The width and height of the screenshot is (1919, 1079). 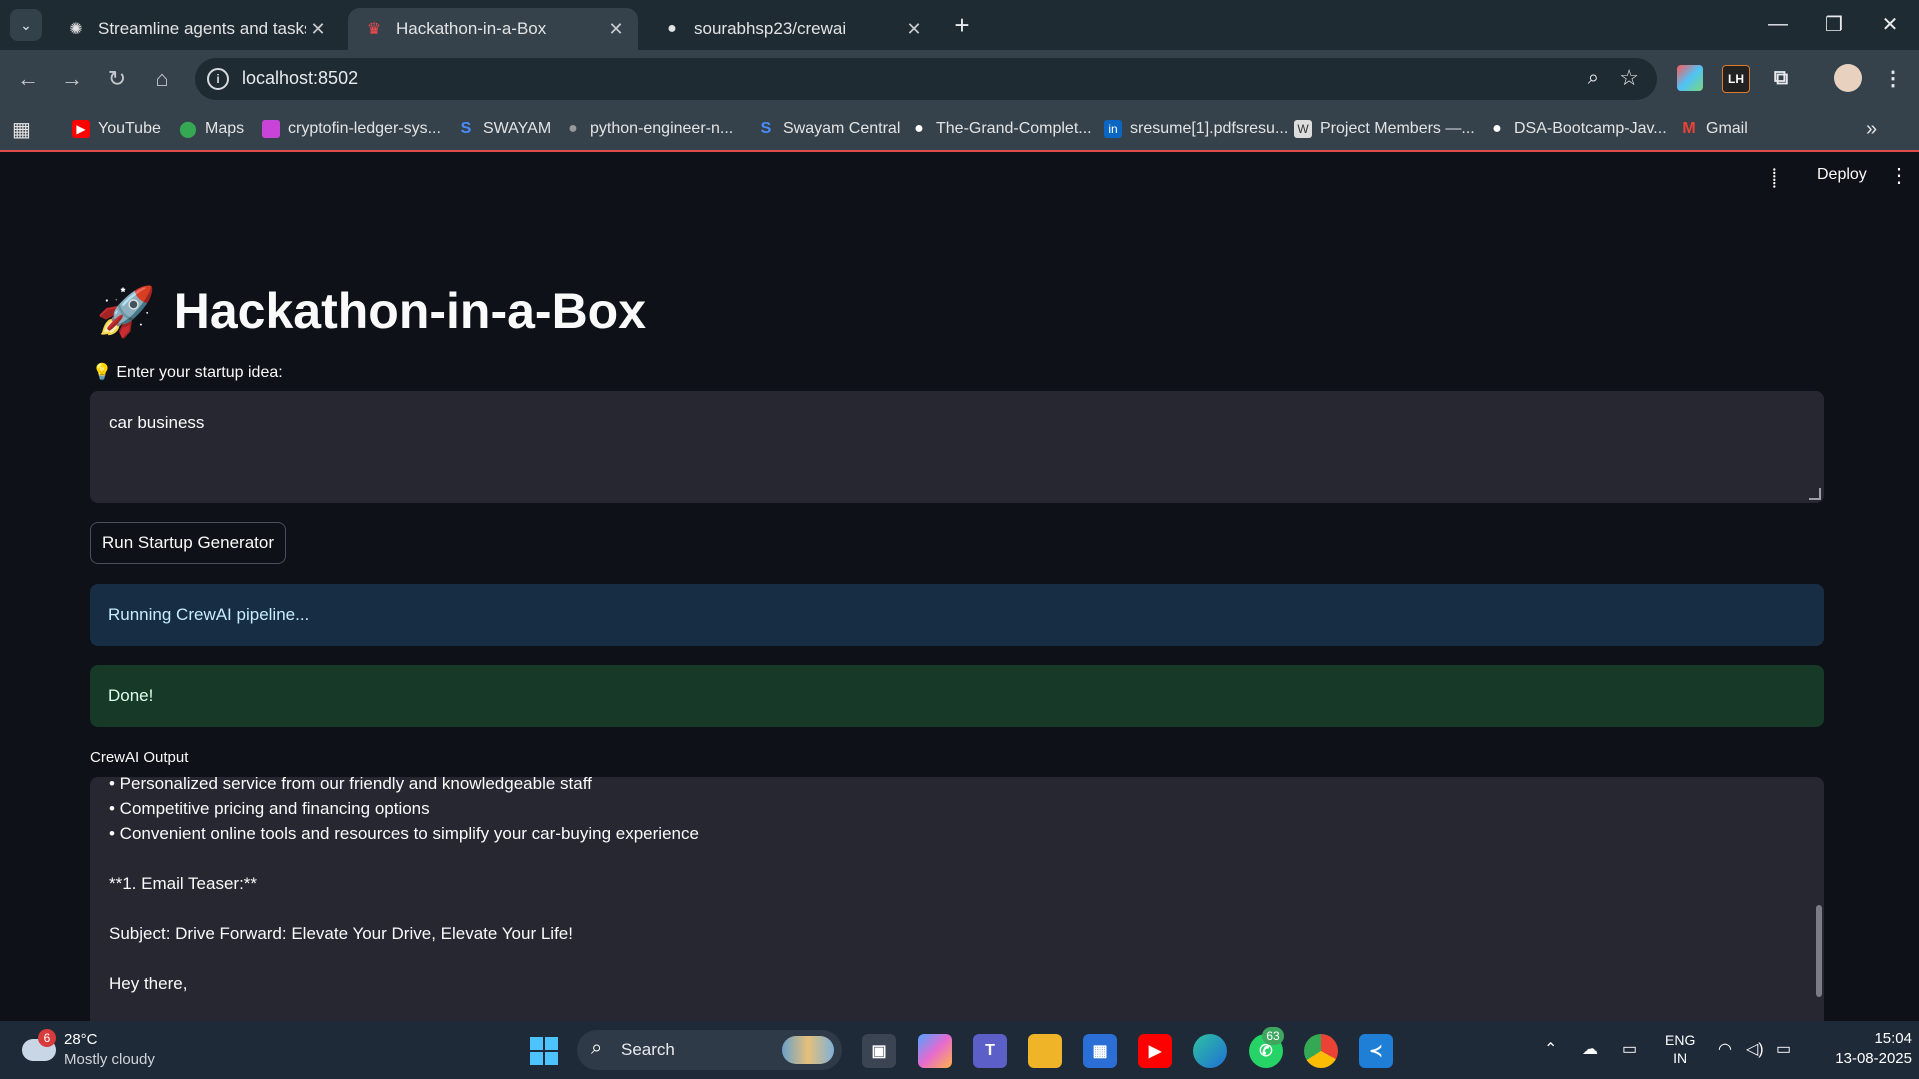 I want to click on startup-idea-input: car business, so click(x=957, y=447).